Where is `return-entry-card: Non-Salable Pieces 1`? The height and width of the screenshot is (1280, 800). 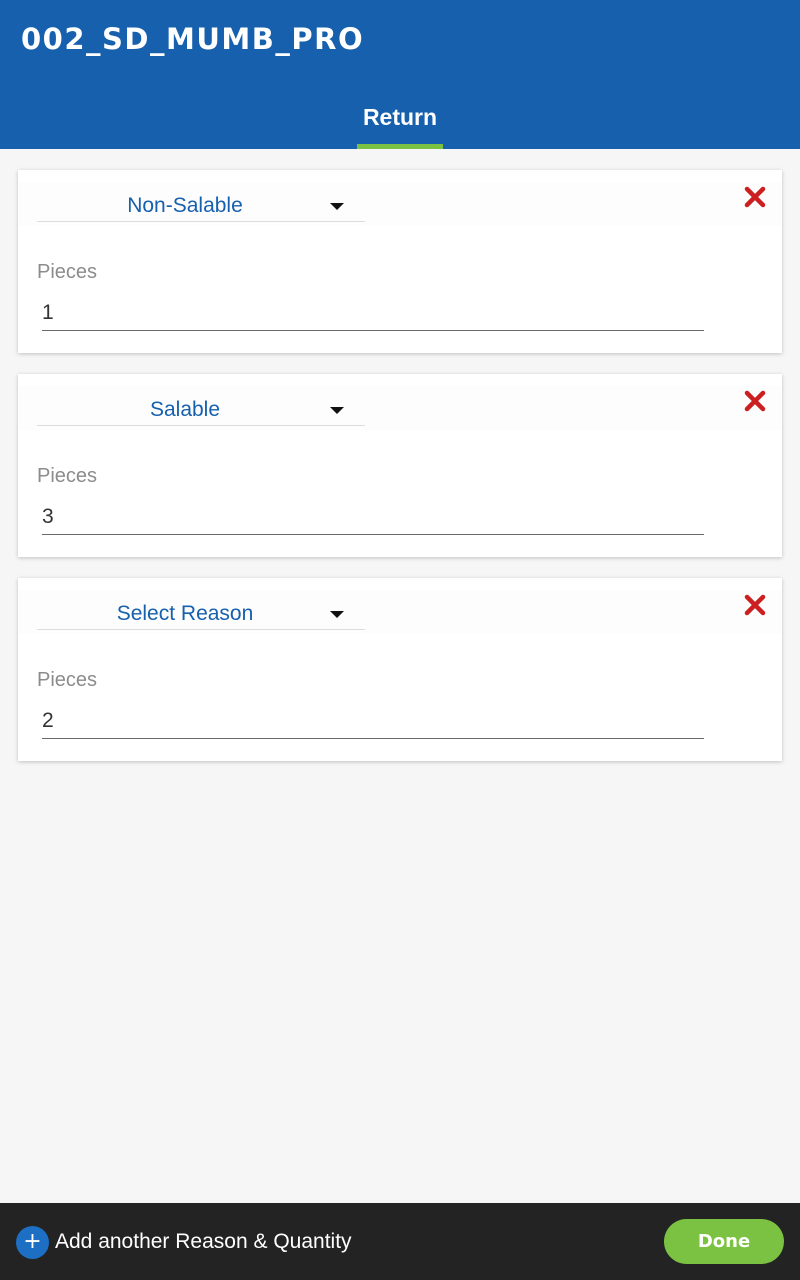 return-entry-card: Non-Salable Pieces 1 is located at coordinates (400, 261).